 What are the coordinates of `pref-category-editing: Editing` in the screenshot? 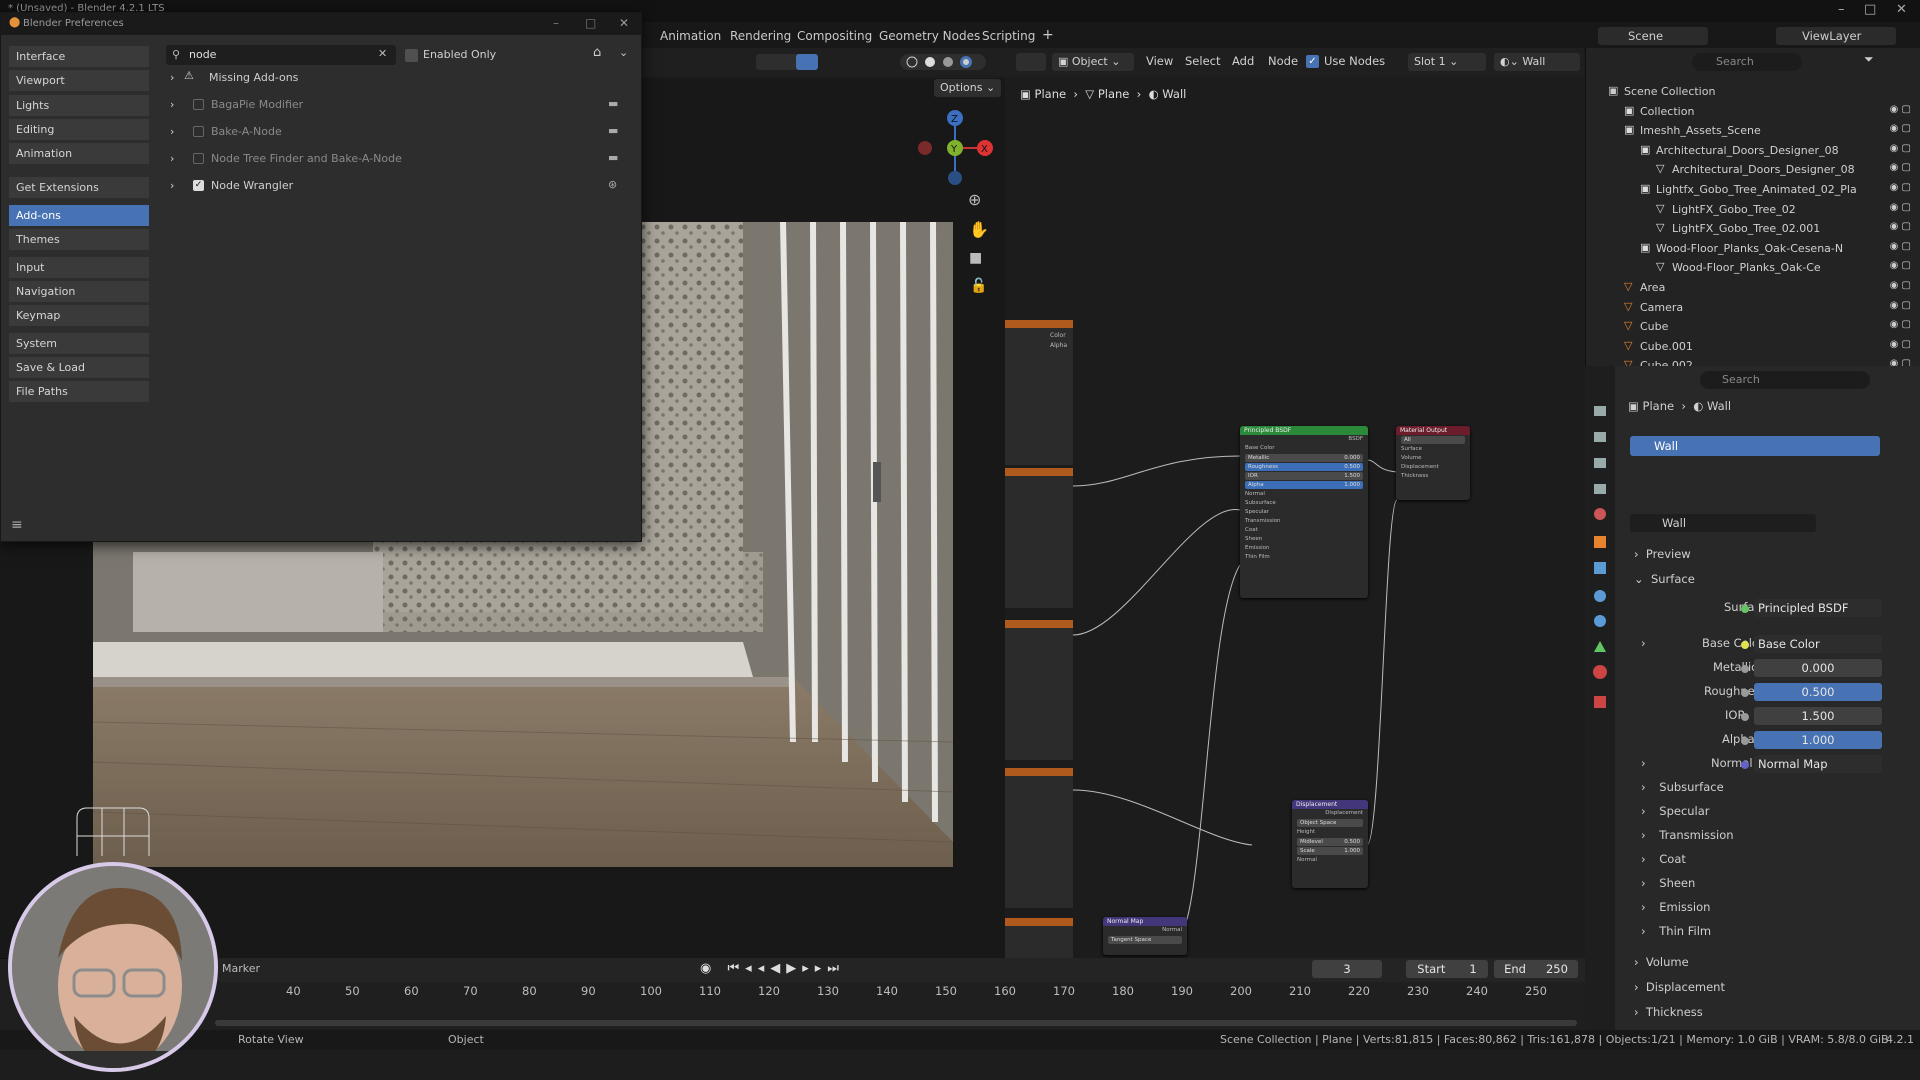 It's located at (79, 129).